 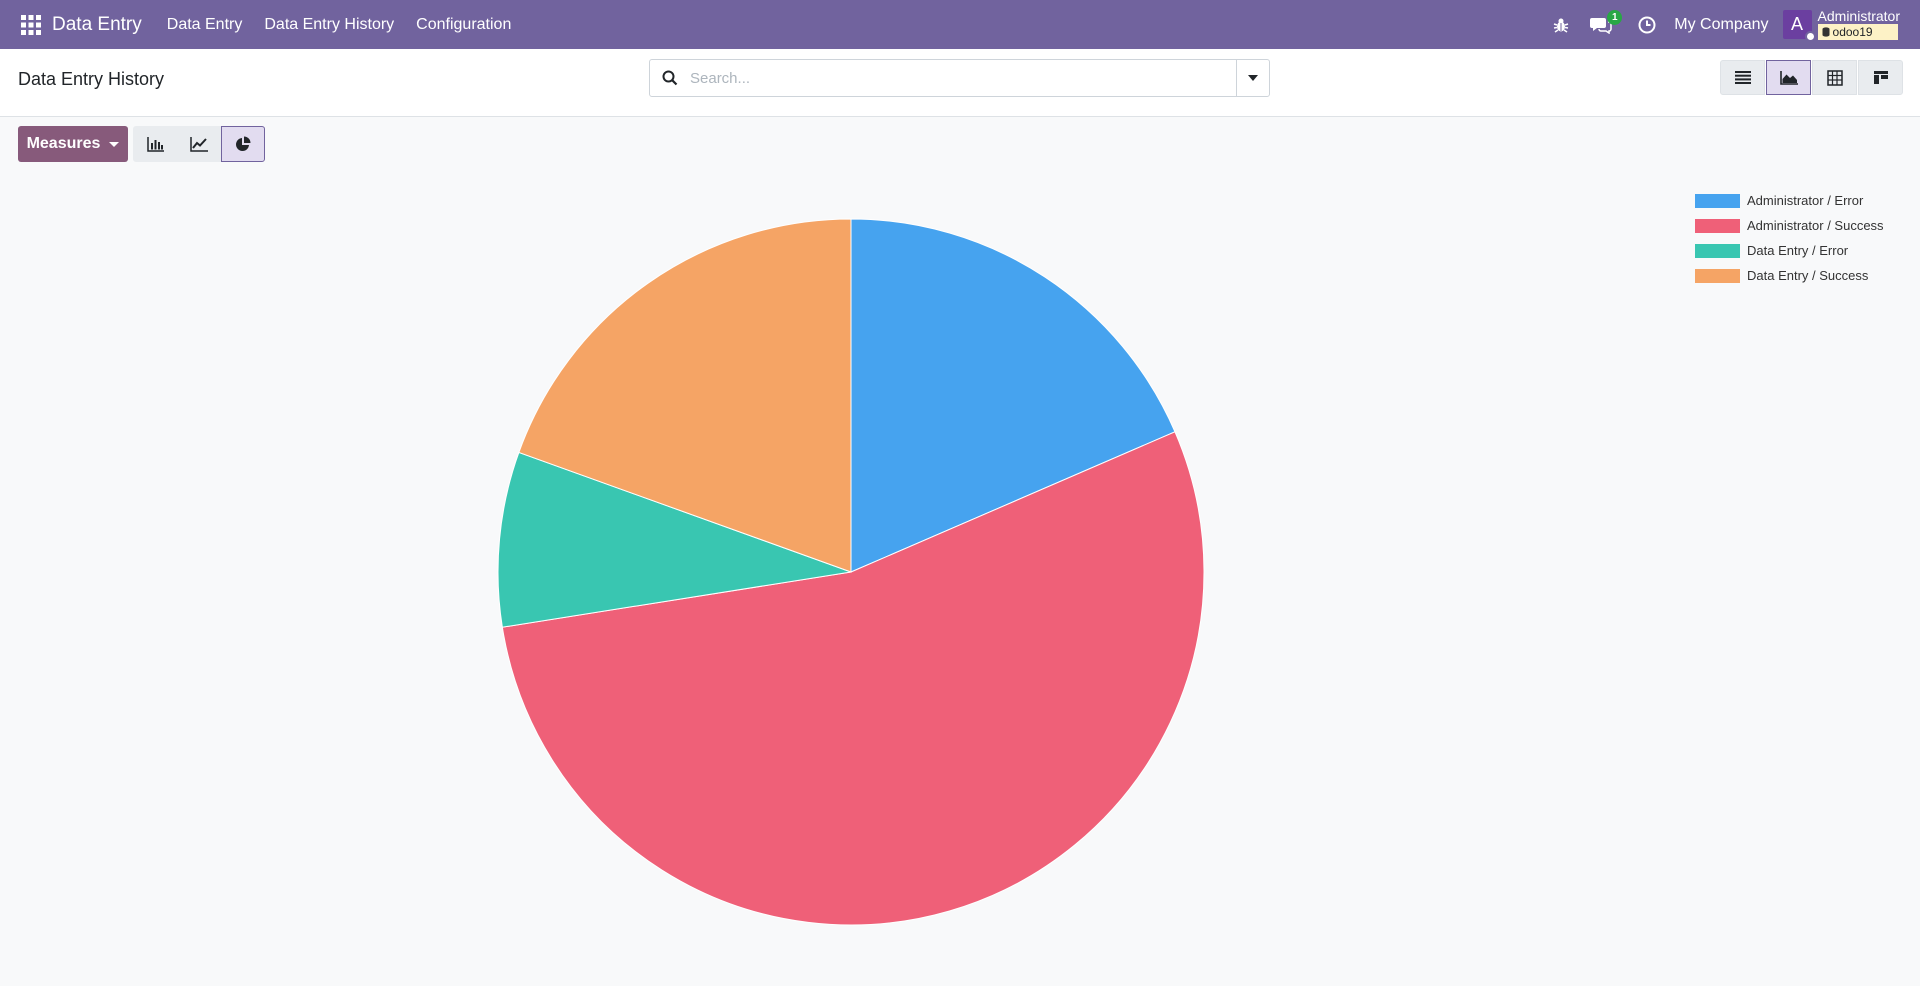 I want to click on legend-item: Data Entry / Error, so click(x=1789, y=250).